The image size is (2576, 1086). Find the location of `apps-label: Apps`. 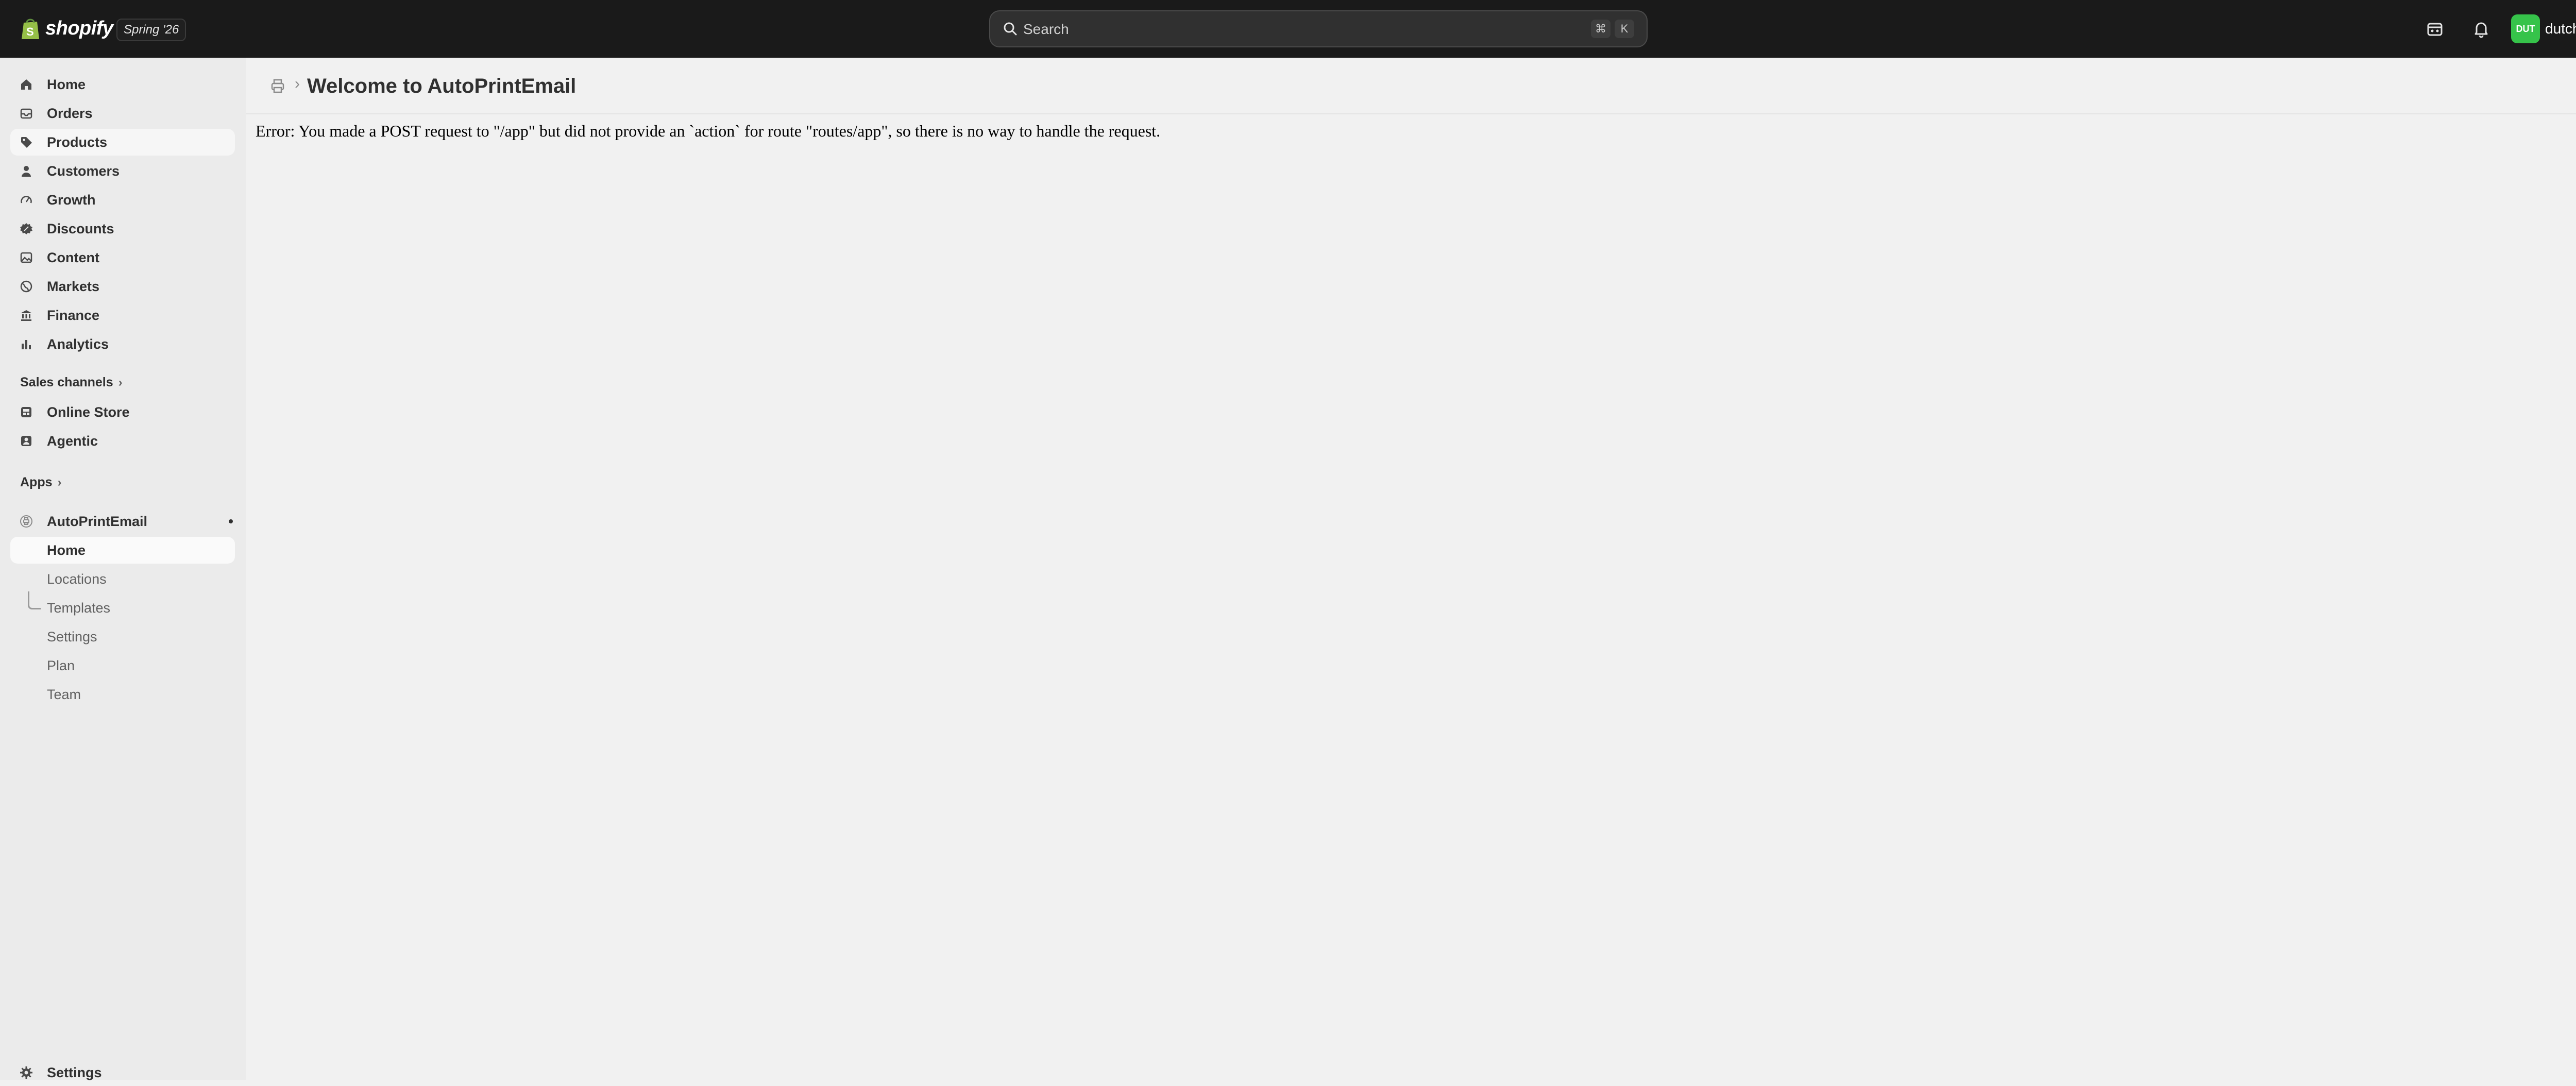

apps-label: Apps is located at coordinates (36, 482).